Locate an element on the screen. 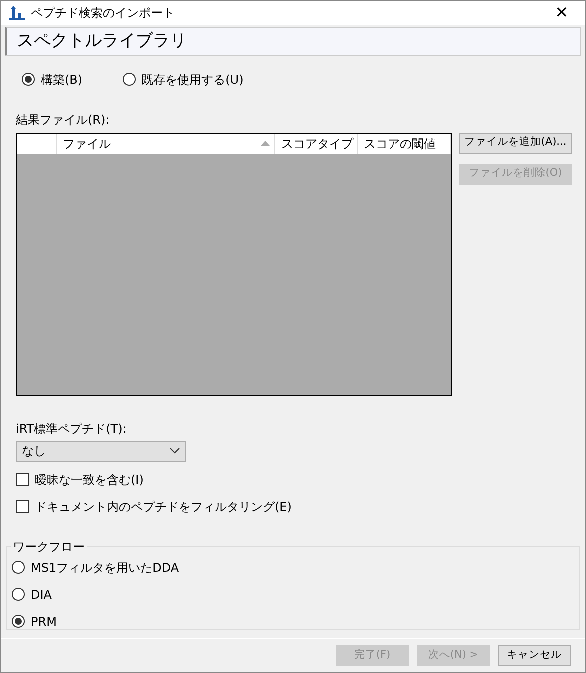 This screenshot has width=586, height=673. radio-option: 構築(B) is located at coordinates (52, 79).